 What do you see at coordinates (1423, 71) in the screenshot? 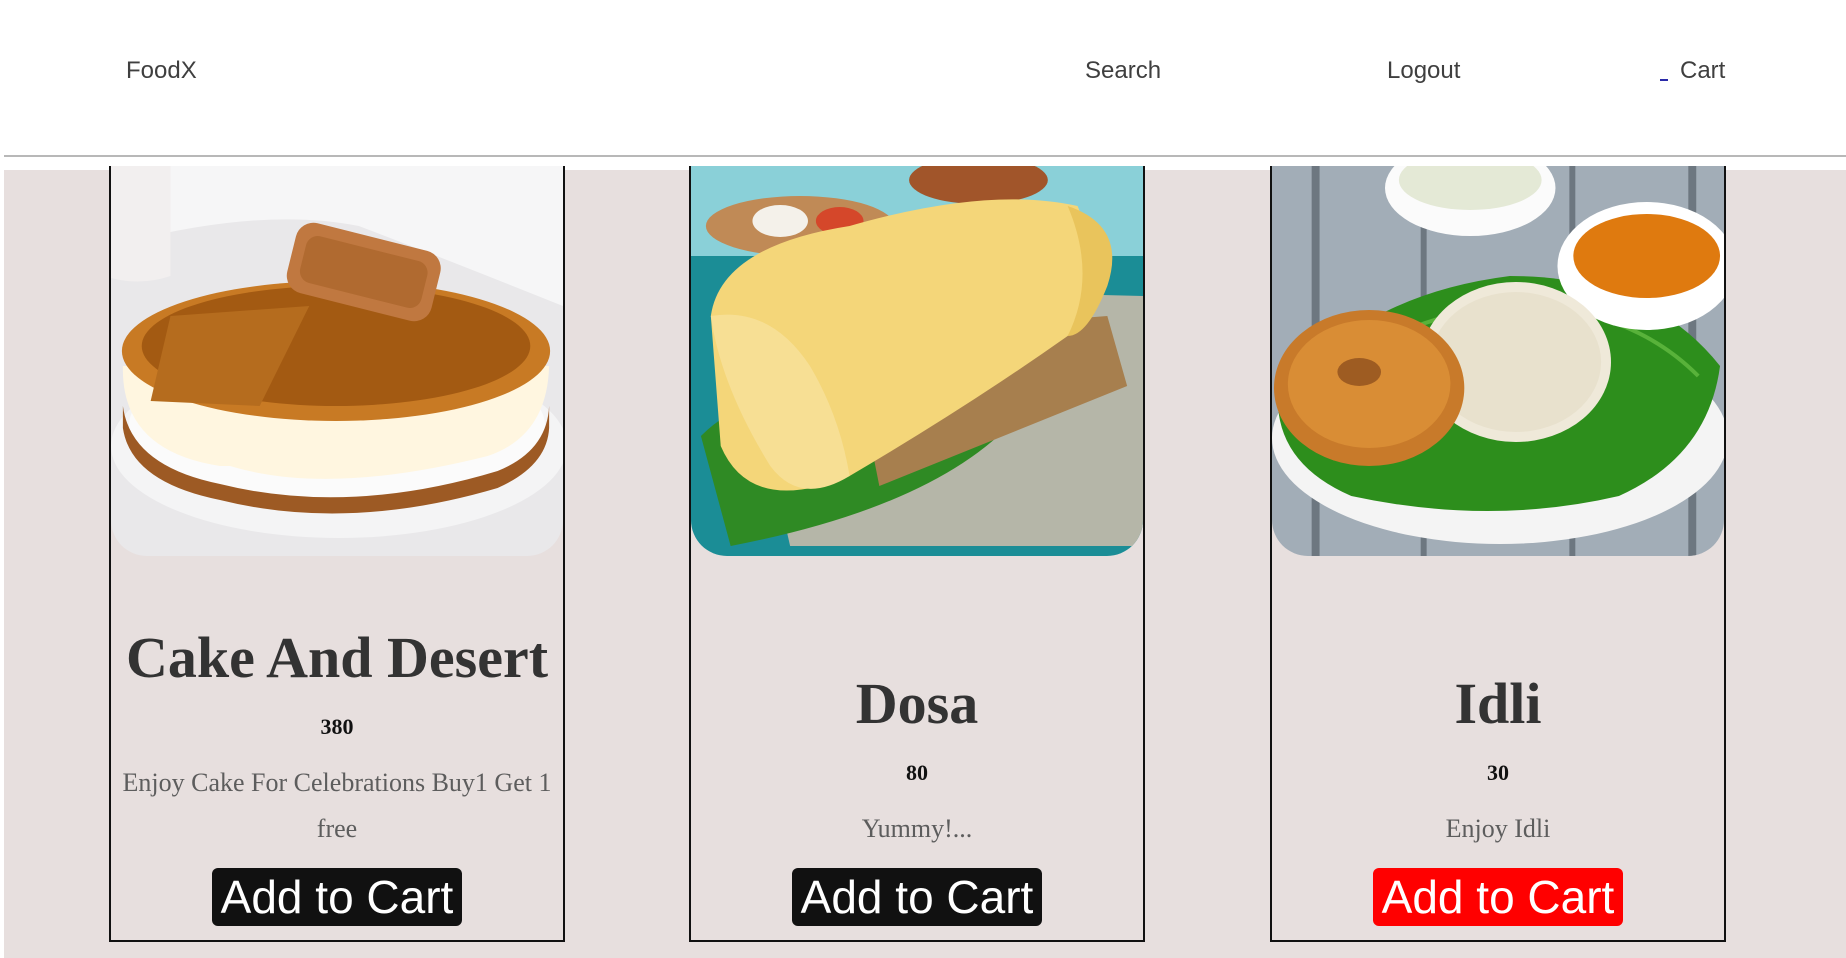
I see `logout-link: Logout` at bounding box center [1423, 71].